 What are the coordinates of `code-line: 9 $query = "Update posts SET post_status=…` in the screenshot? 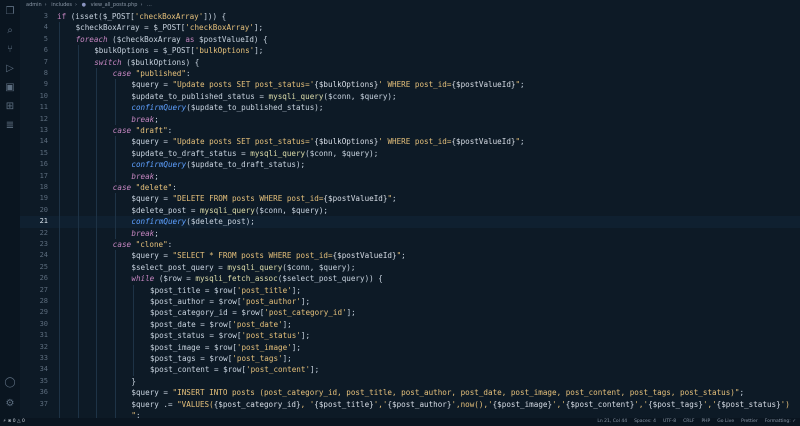 It's located at (410, 85).